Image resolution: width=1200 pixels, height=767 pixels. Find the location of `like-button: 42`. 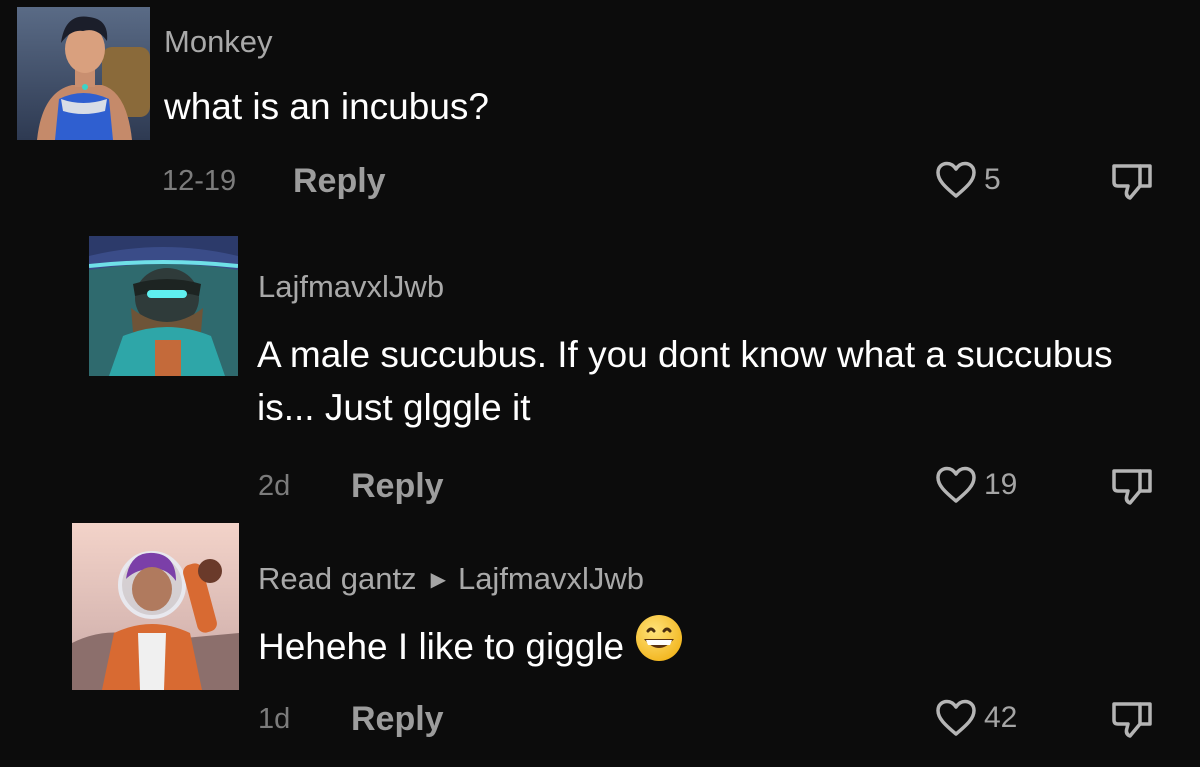

like-button: 42 is located at coordinates (975, 718).